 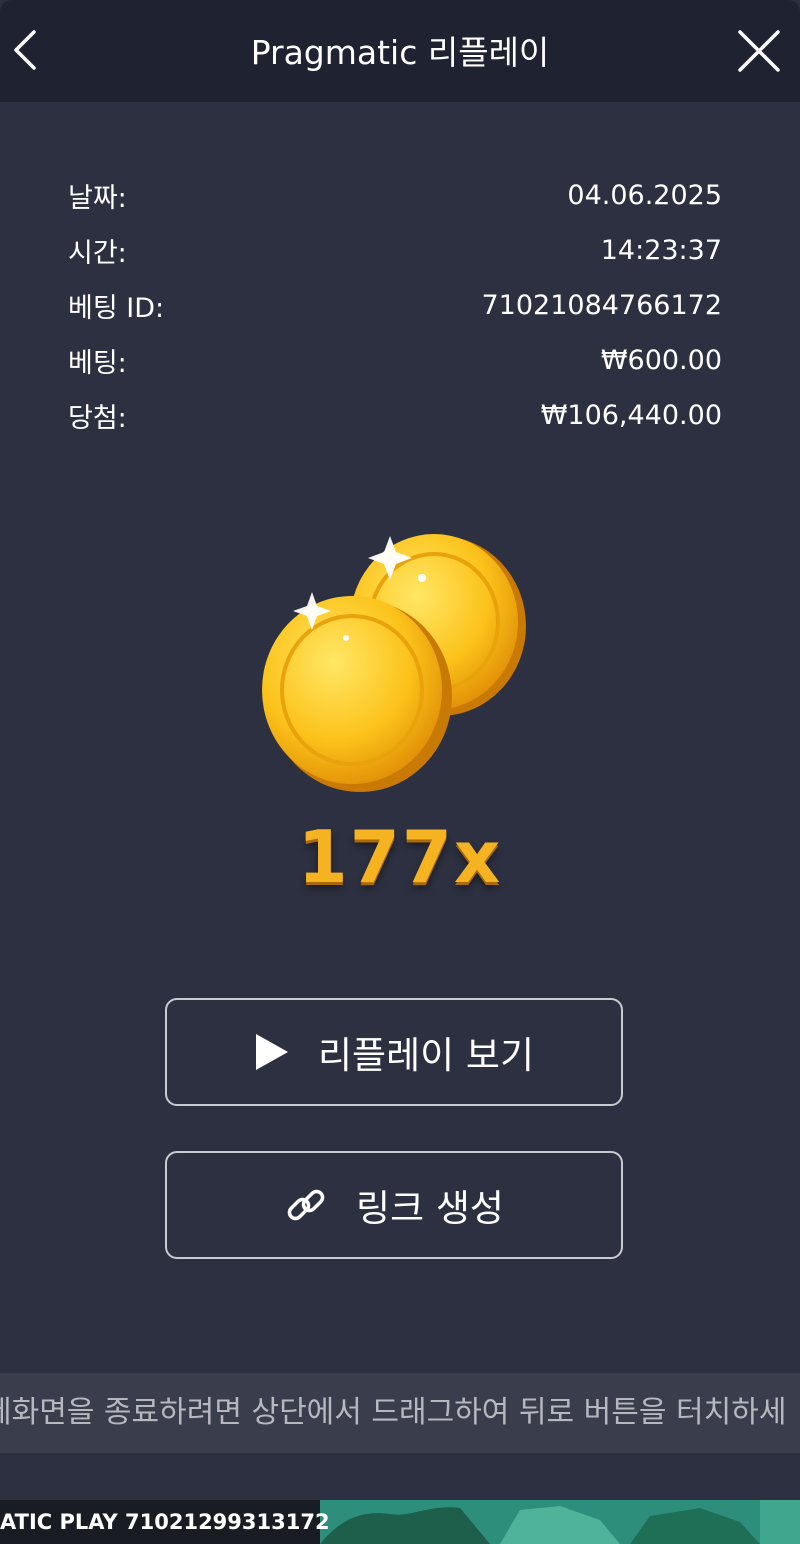 What do you see at coordinates (400, 857) in the screenshot?
I see `win-multiplier: 177x` at bounding box center [400, 857].